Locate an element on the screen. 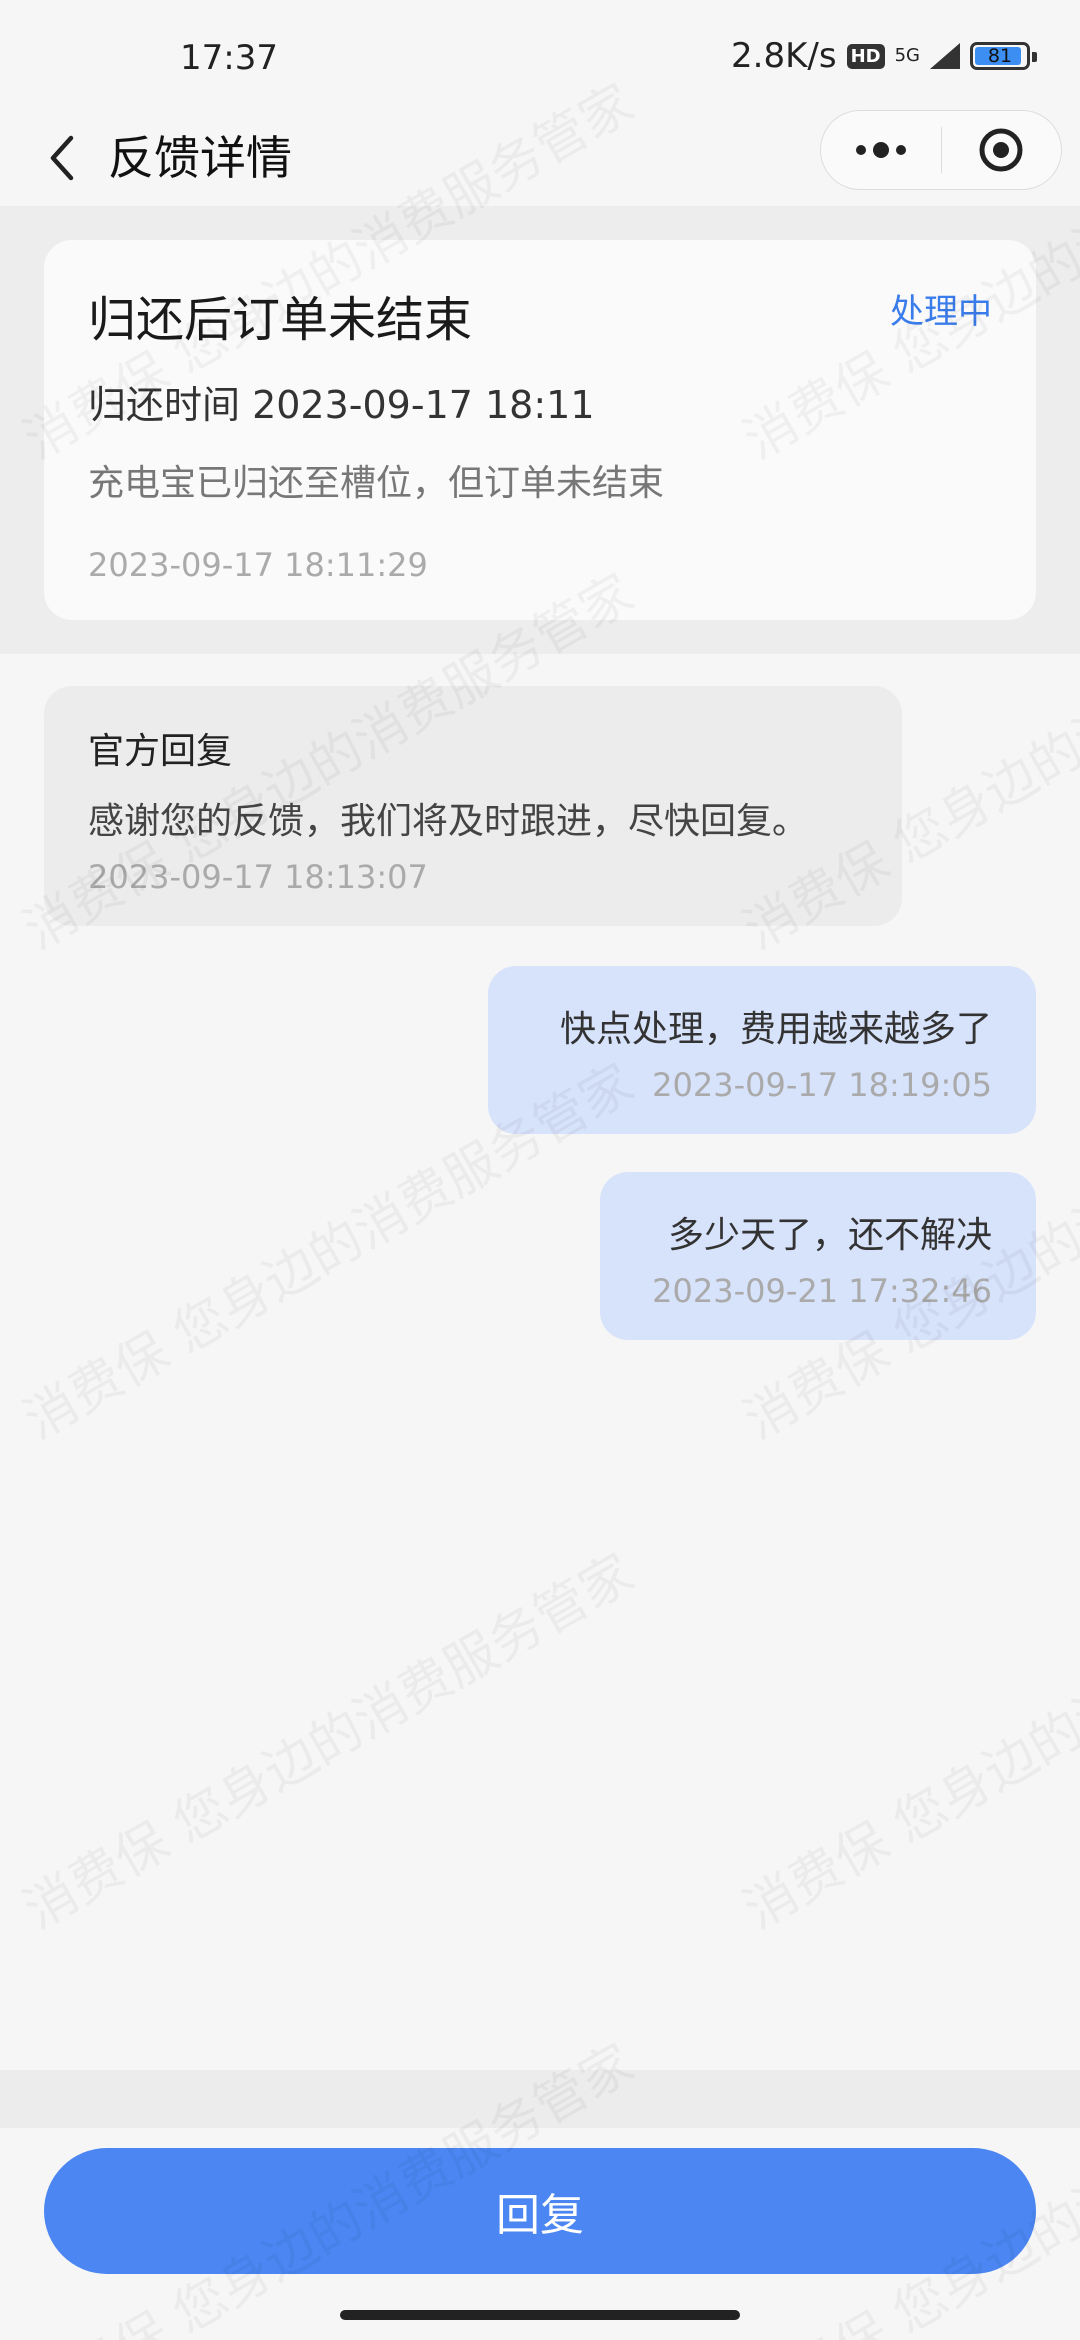 This screenshot has width=1080, height=2340. target-icon is located at coordinates (1001, 150).